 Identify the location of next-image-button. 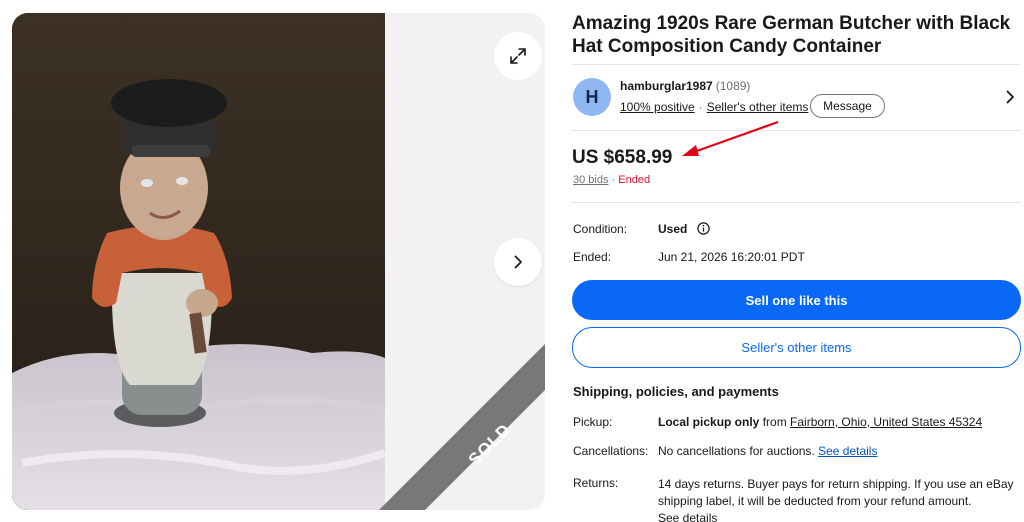
(518, 262).